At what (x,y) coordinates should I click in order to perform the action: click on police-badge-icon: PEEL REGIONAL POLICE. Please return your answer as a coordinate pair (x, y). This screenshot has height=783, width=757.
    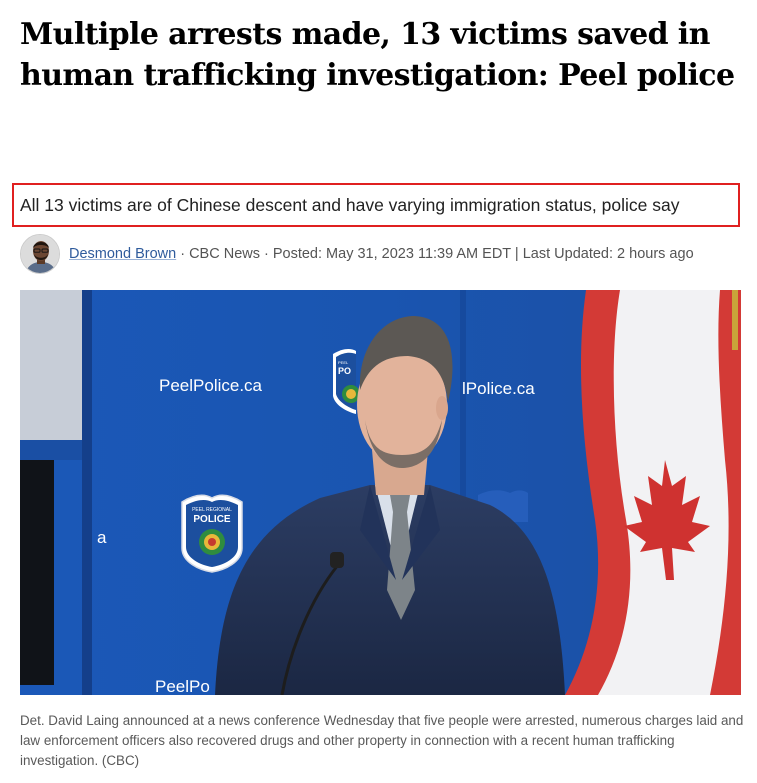
    Looking at the image, I should click on (212, 533).